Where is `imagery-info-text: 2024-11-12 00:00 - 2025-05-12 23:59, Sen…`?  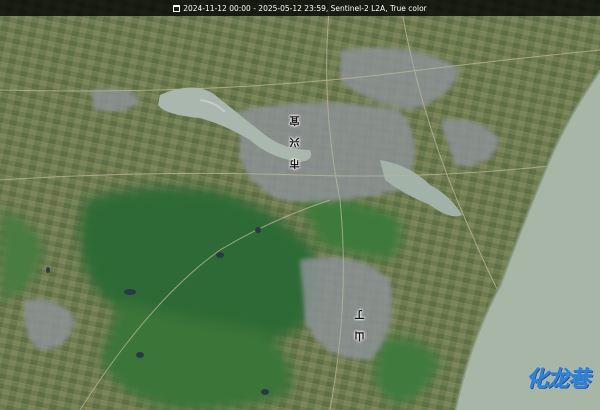
imagery-info-text: 2024-11-12 00:00 - 2025-05-12 23:59, Sen… is located at coordinates (305, 8).